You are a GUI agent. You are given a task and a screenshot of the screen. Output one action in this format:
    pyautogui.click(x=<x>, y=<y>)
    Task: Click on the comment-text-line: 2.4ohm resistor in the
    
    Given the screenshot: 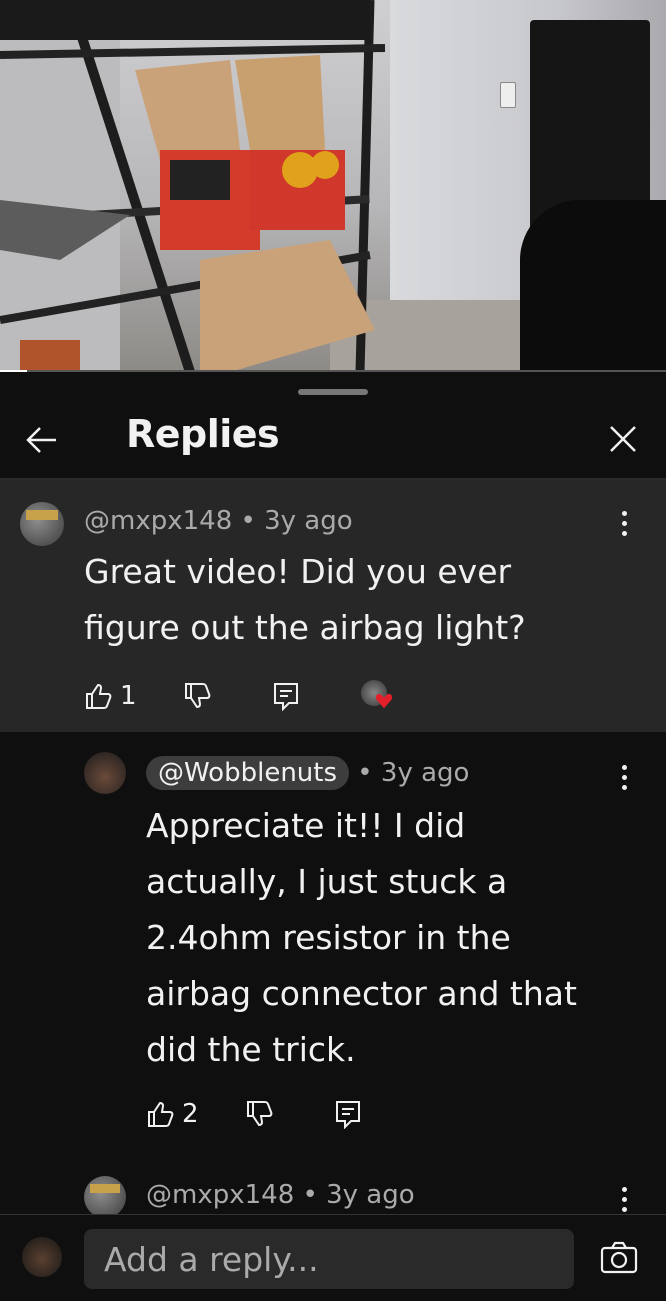 What is the action you would take?
    pyautogui.click(x=328, y=937)
    